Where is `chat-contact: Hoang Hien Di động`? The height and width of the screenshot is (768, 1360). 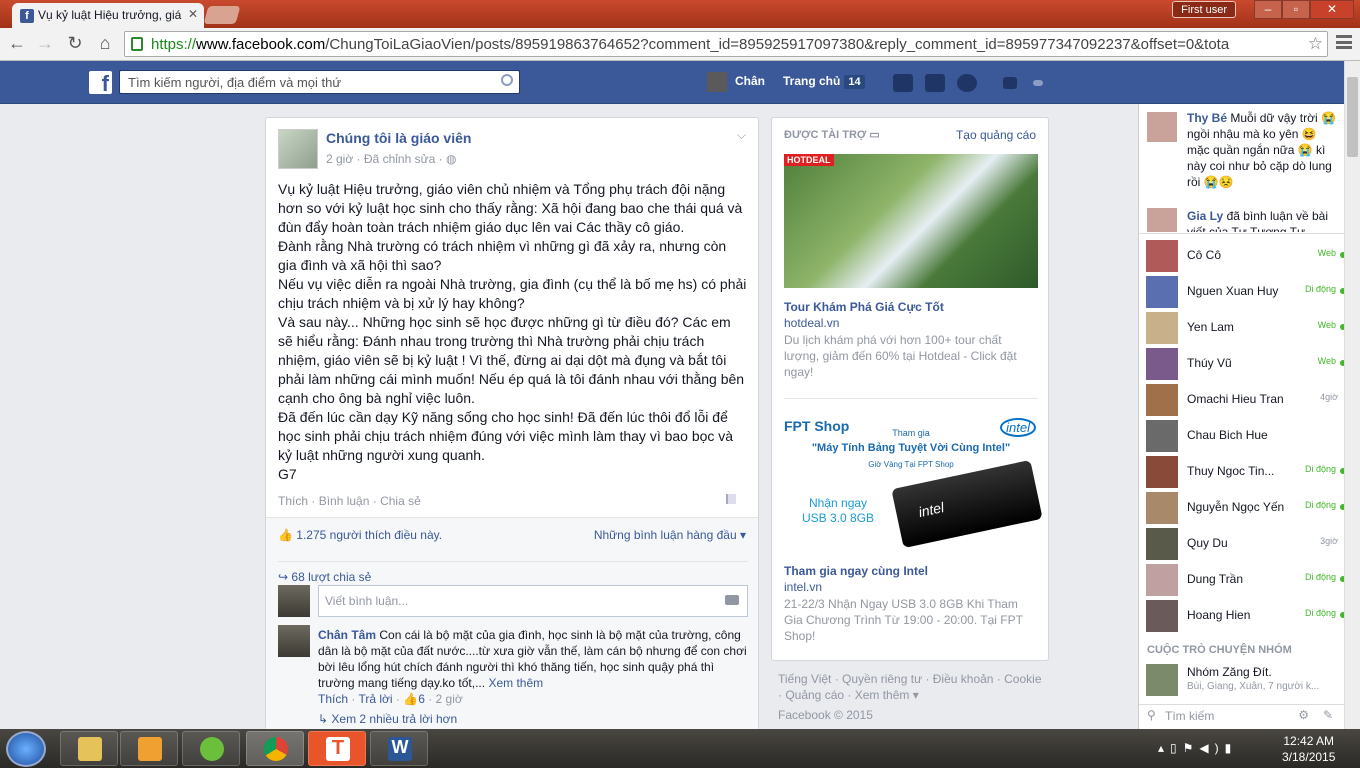
chat-contact: Hoang Hien Di động is located at coordinates (1246, 616).